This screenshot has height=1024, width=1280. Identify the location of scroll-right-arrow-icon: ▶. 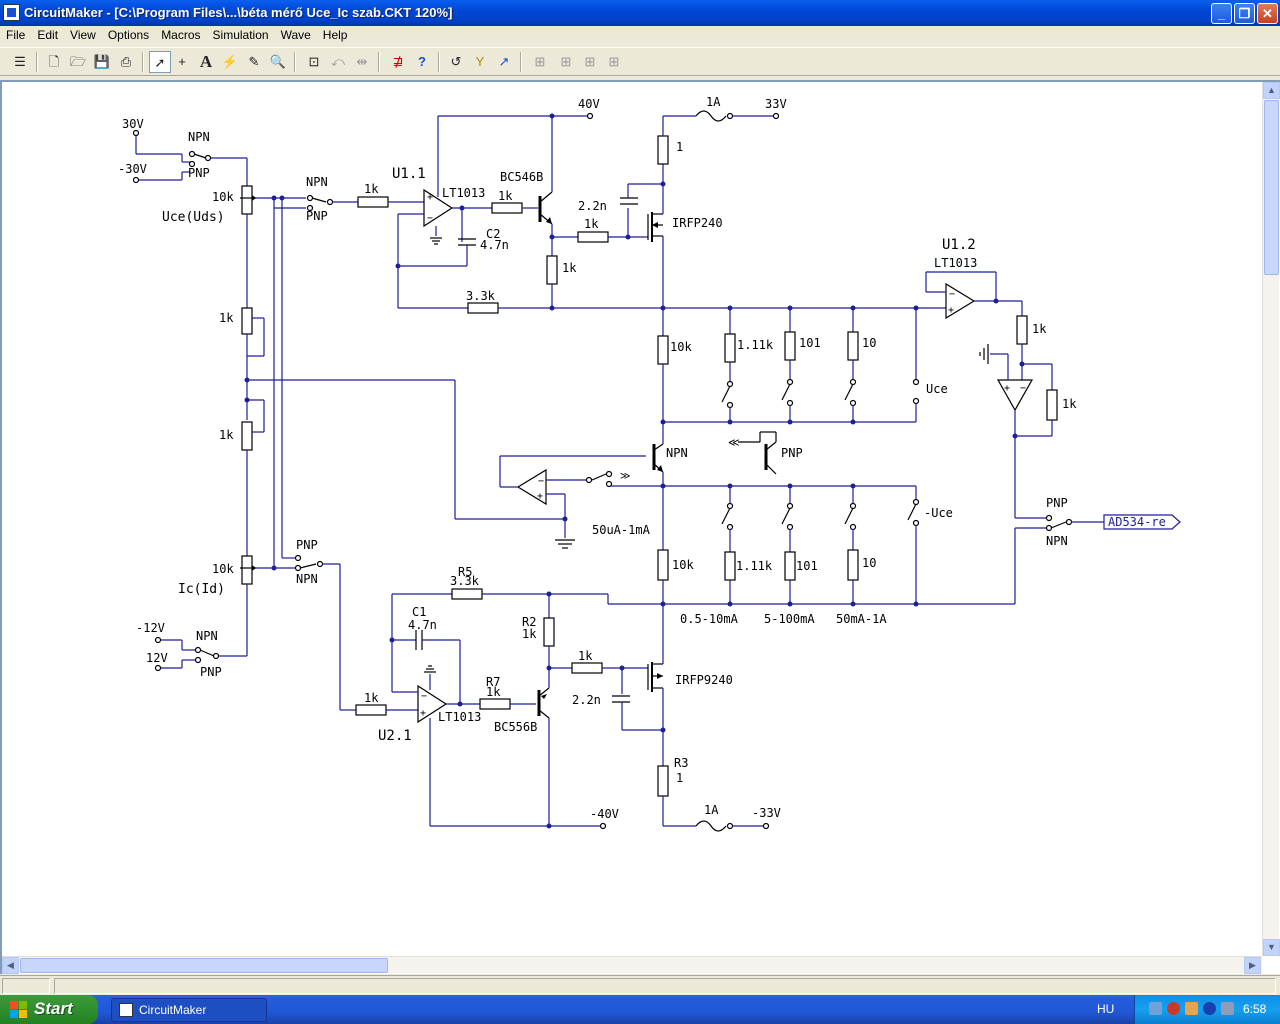
(1252, 965).